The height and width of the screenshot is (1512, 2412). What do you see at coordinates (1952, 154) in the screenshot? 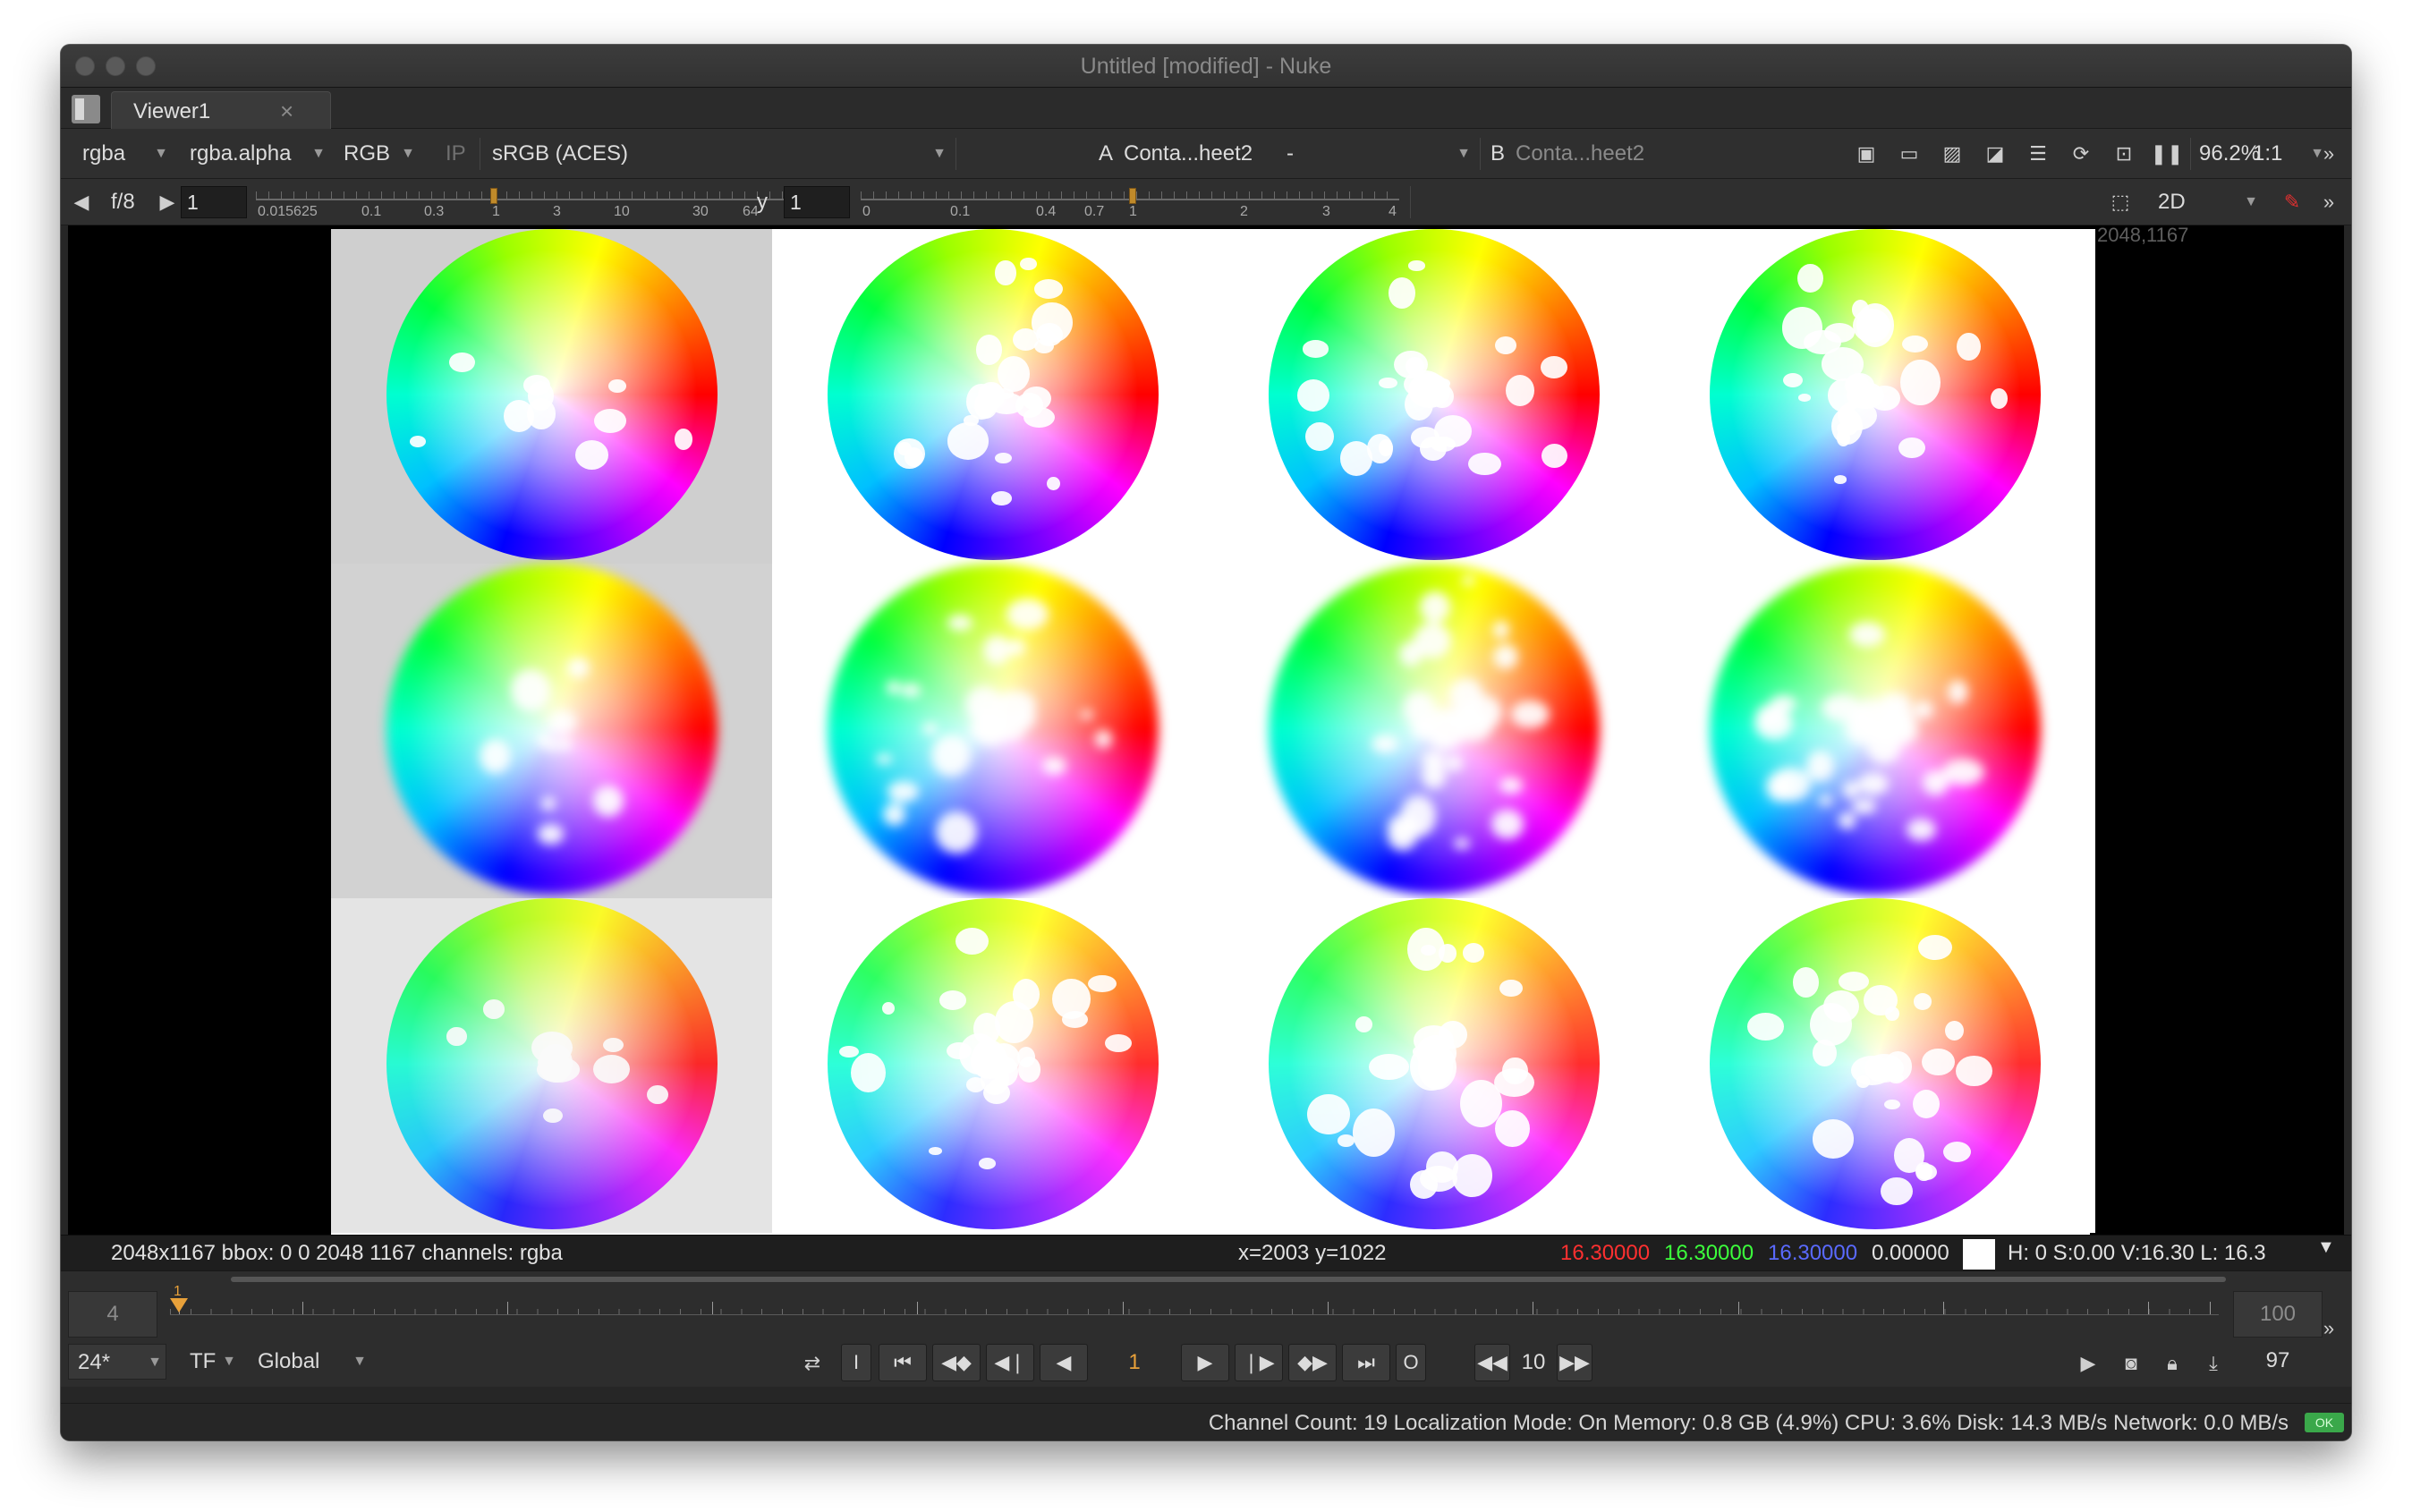
I see `zebra-stripes-icon: ▨` at bounding box center [1952, 154].